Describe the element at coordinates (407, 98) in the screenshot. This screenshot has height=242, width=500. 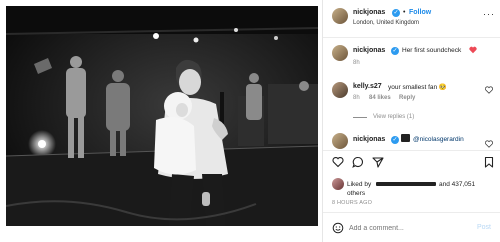
I see `comment-reply-button: Reply` at that location.